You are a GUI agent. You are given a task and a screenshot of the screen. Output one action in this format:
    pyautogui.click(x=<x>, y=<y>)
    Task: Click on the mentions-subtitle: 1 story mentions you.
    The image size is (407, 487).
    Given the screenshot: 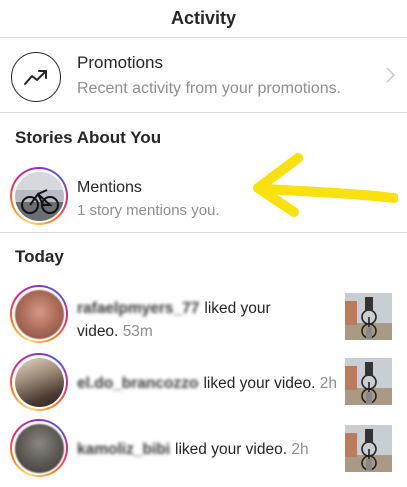 What is the action you would take?
    pyautogui.click(x=148, y=210)
    